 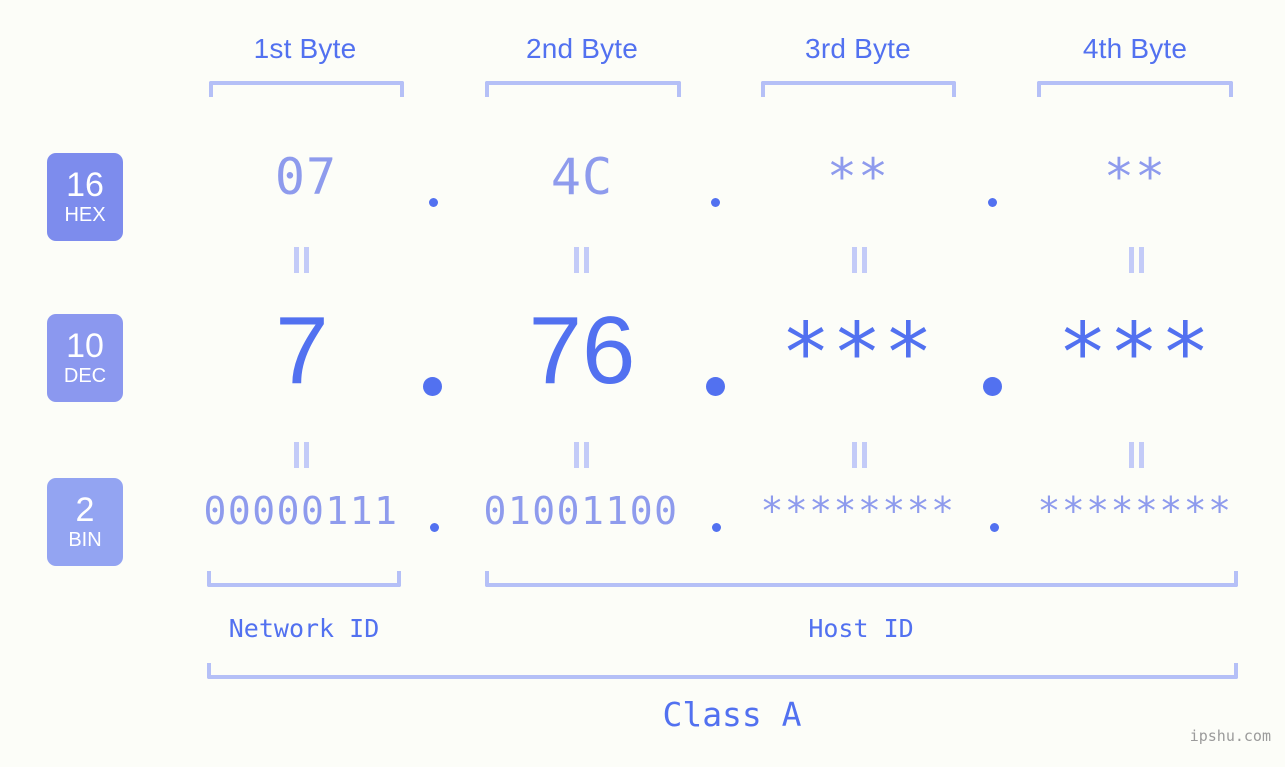 What do you see at coordinates (306, 177) in the screenshot?
I see `hex-byte-1: 07` at bounding box center [306, 177].